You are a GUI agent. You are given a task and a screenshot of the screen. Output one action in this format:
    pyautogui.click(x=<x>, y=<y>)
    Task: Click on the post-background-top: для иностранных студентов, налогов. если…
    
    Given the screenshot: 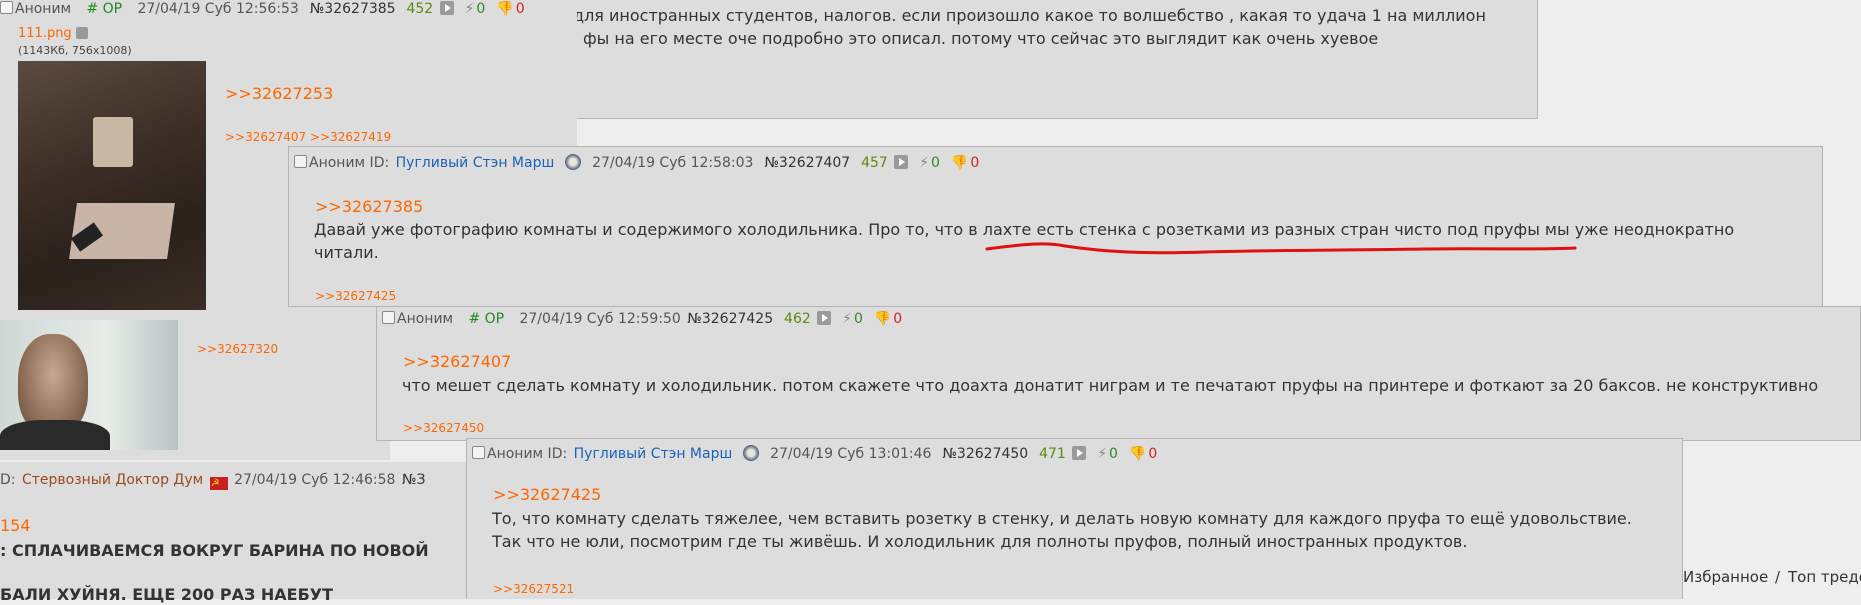 What is the action you would take?
    pyautogui.click(x=1004, y=59)
    